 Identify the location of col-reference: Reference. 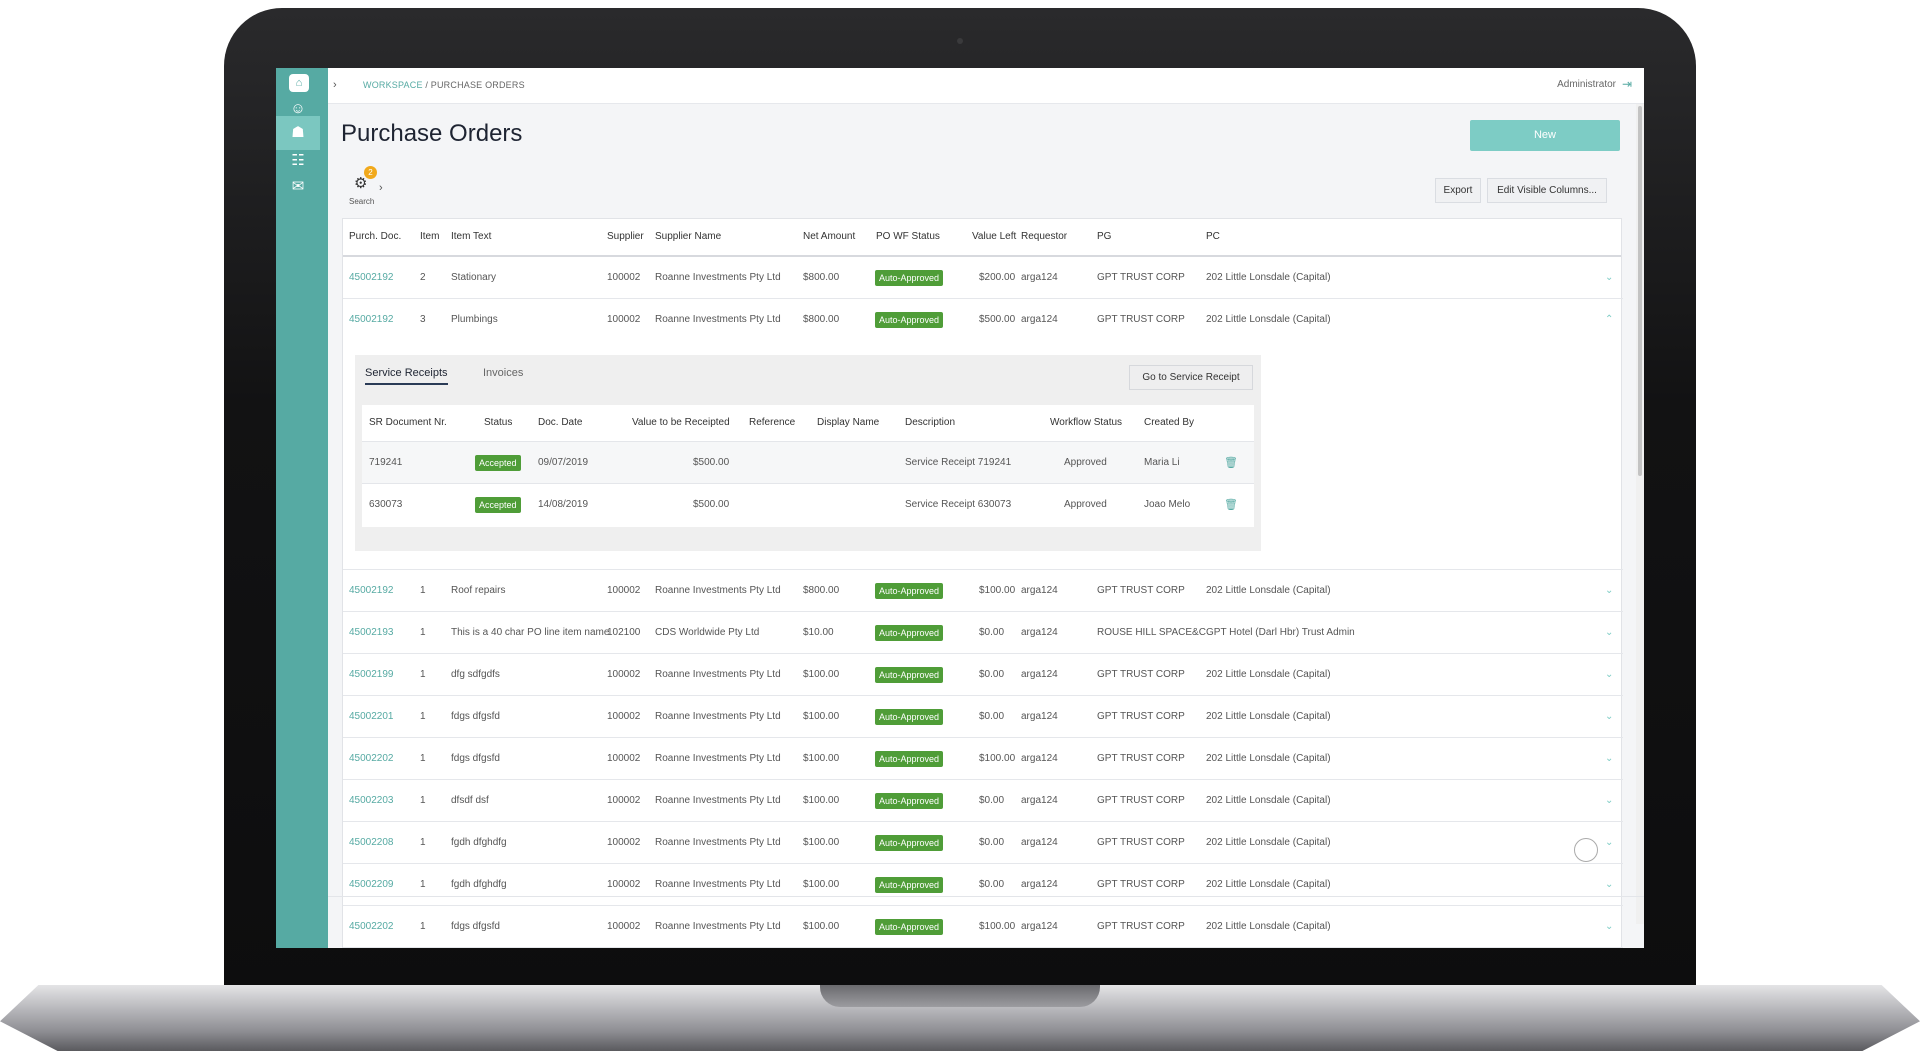
(772, 423).